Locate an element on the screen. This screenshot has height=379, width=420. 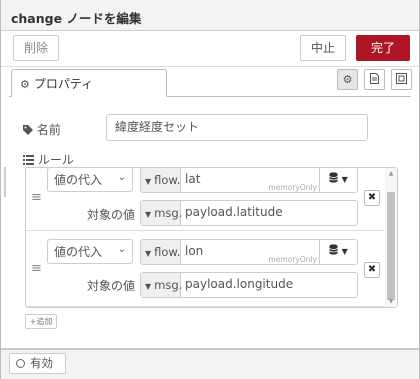
list-icon is located at coordinates (30, 160).